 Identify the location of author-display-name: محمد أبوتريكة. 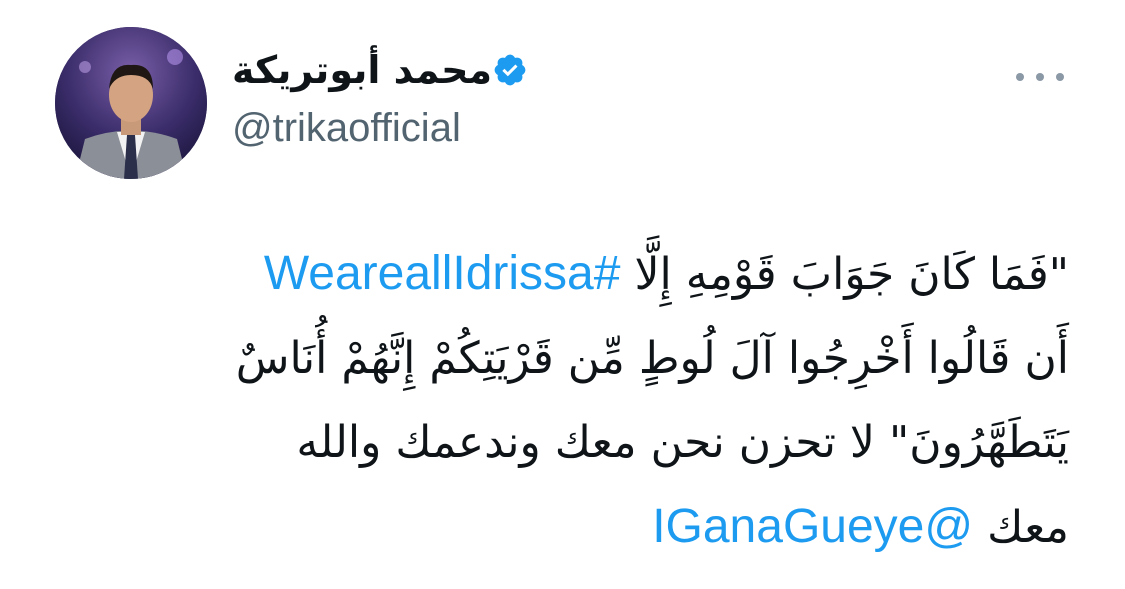
(362, 70).